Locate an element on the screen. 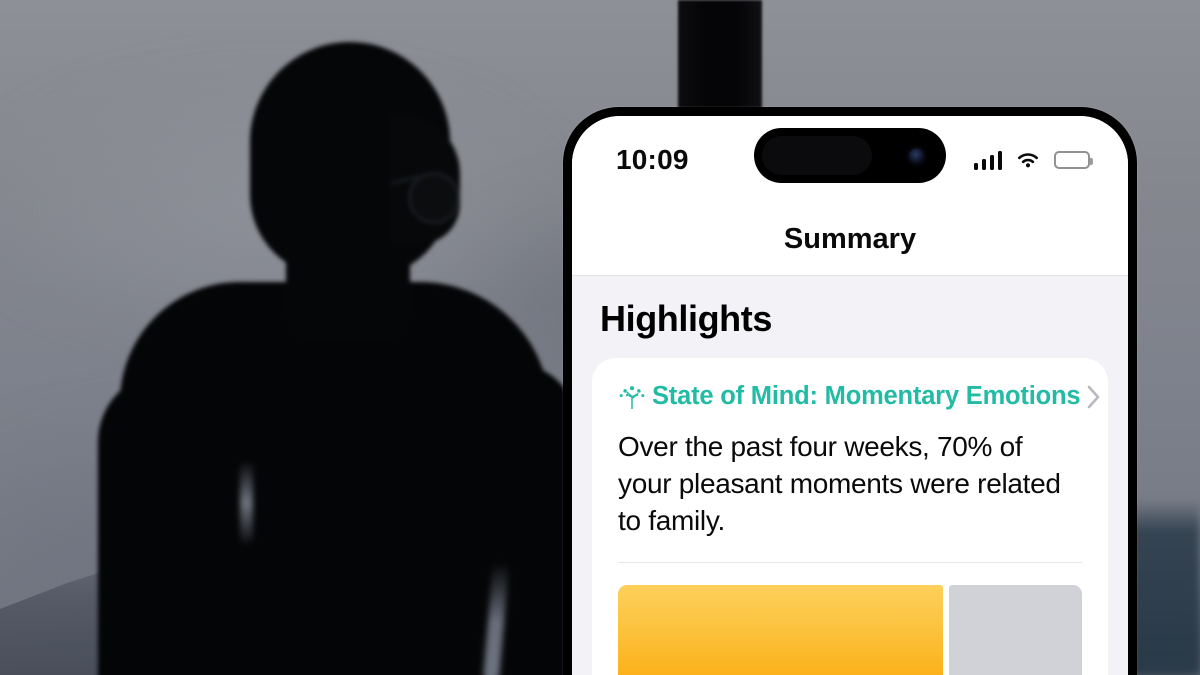  status-bar-indicators is located at coordinates (1033, 160).